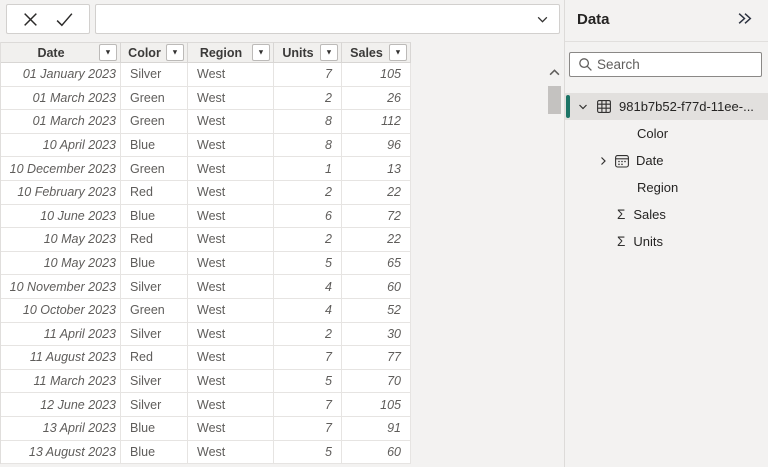  I want to click on formula-expand-button, so click(547, 19).